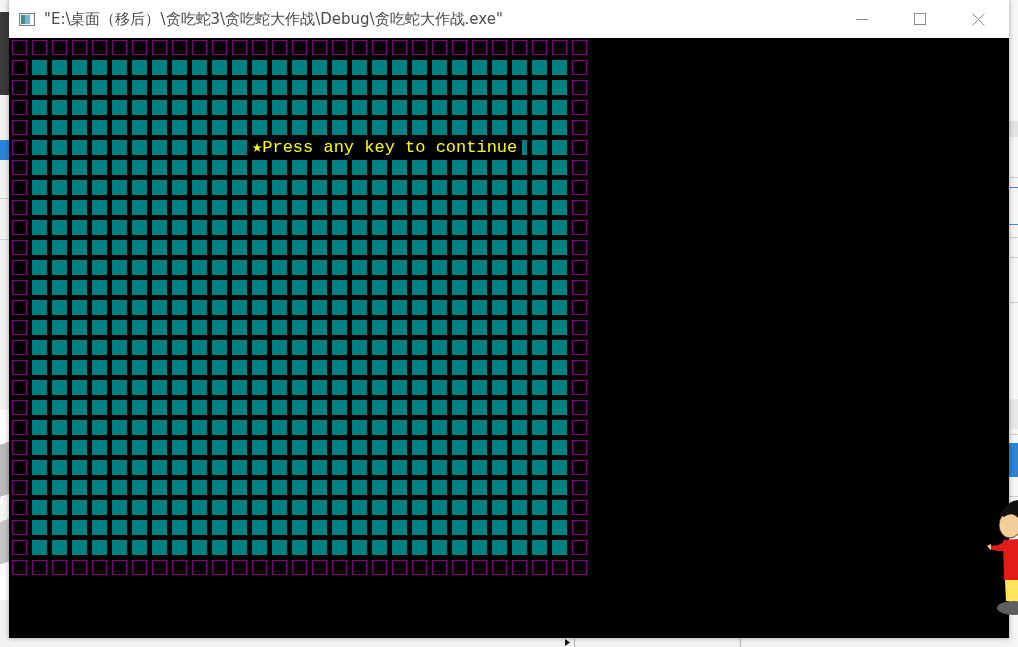 This screenshot has width=1018, height=647. Describe the element at coordinates (385, 147) in the screenshot. I see `prompt-text: ★Press any key to continue` at that location.